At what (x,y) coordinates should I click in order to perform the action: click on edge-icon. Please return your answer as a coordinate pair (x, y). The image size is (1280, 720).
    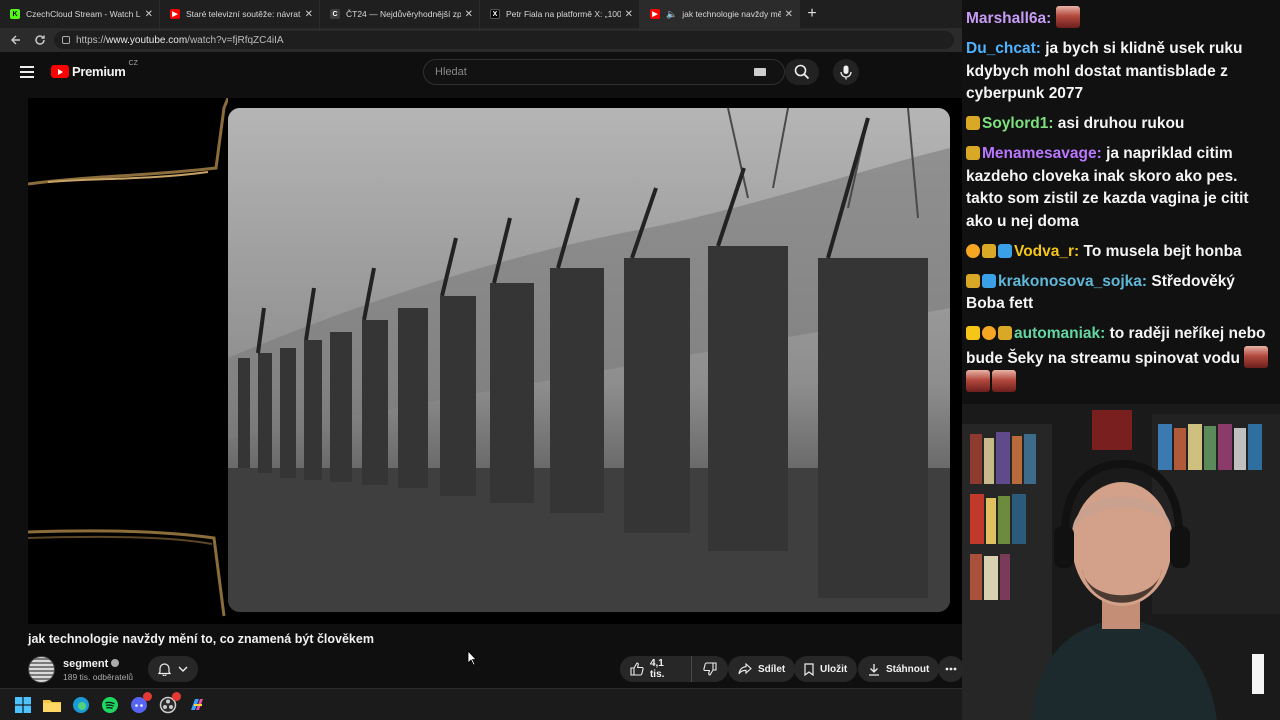
    Looking at the image, I should click on (81, 704).